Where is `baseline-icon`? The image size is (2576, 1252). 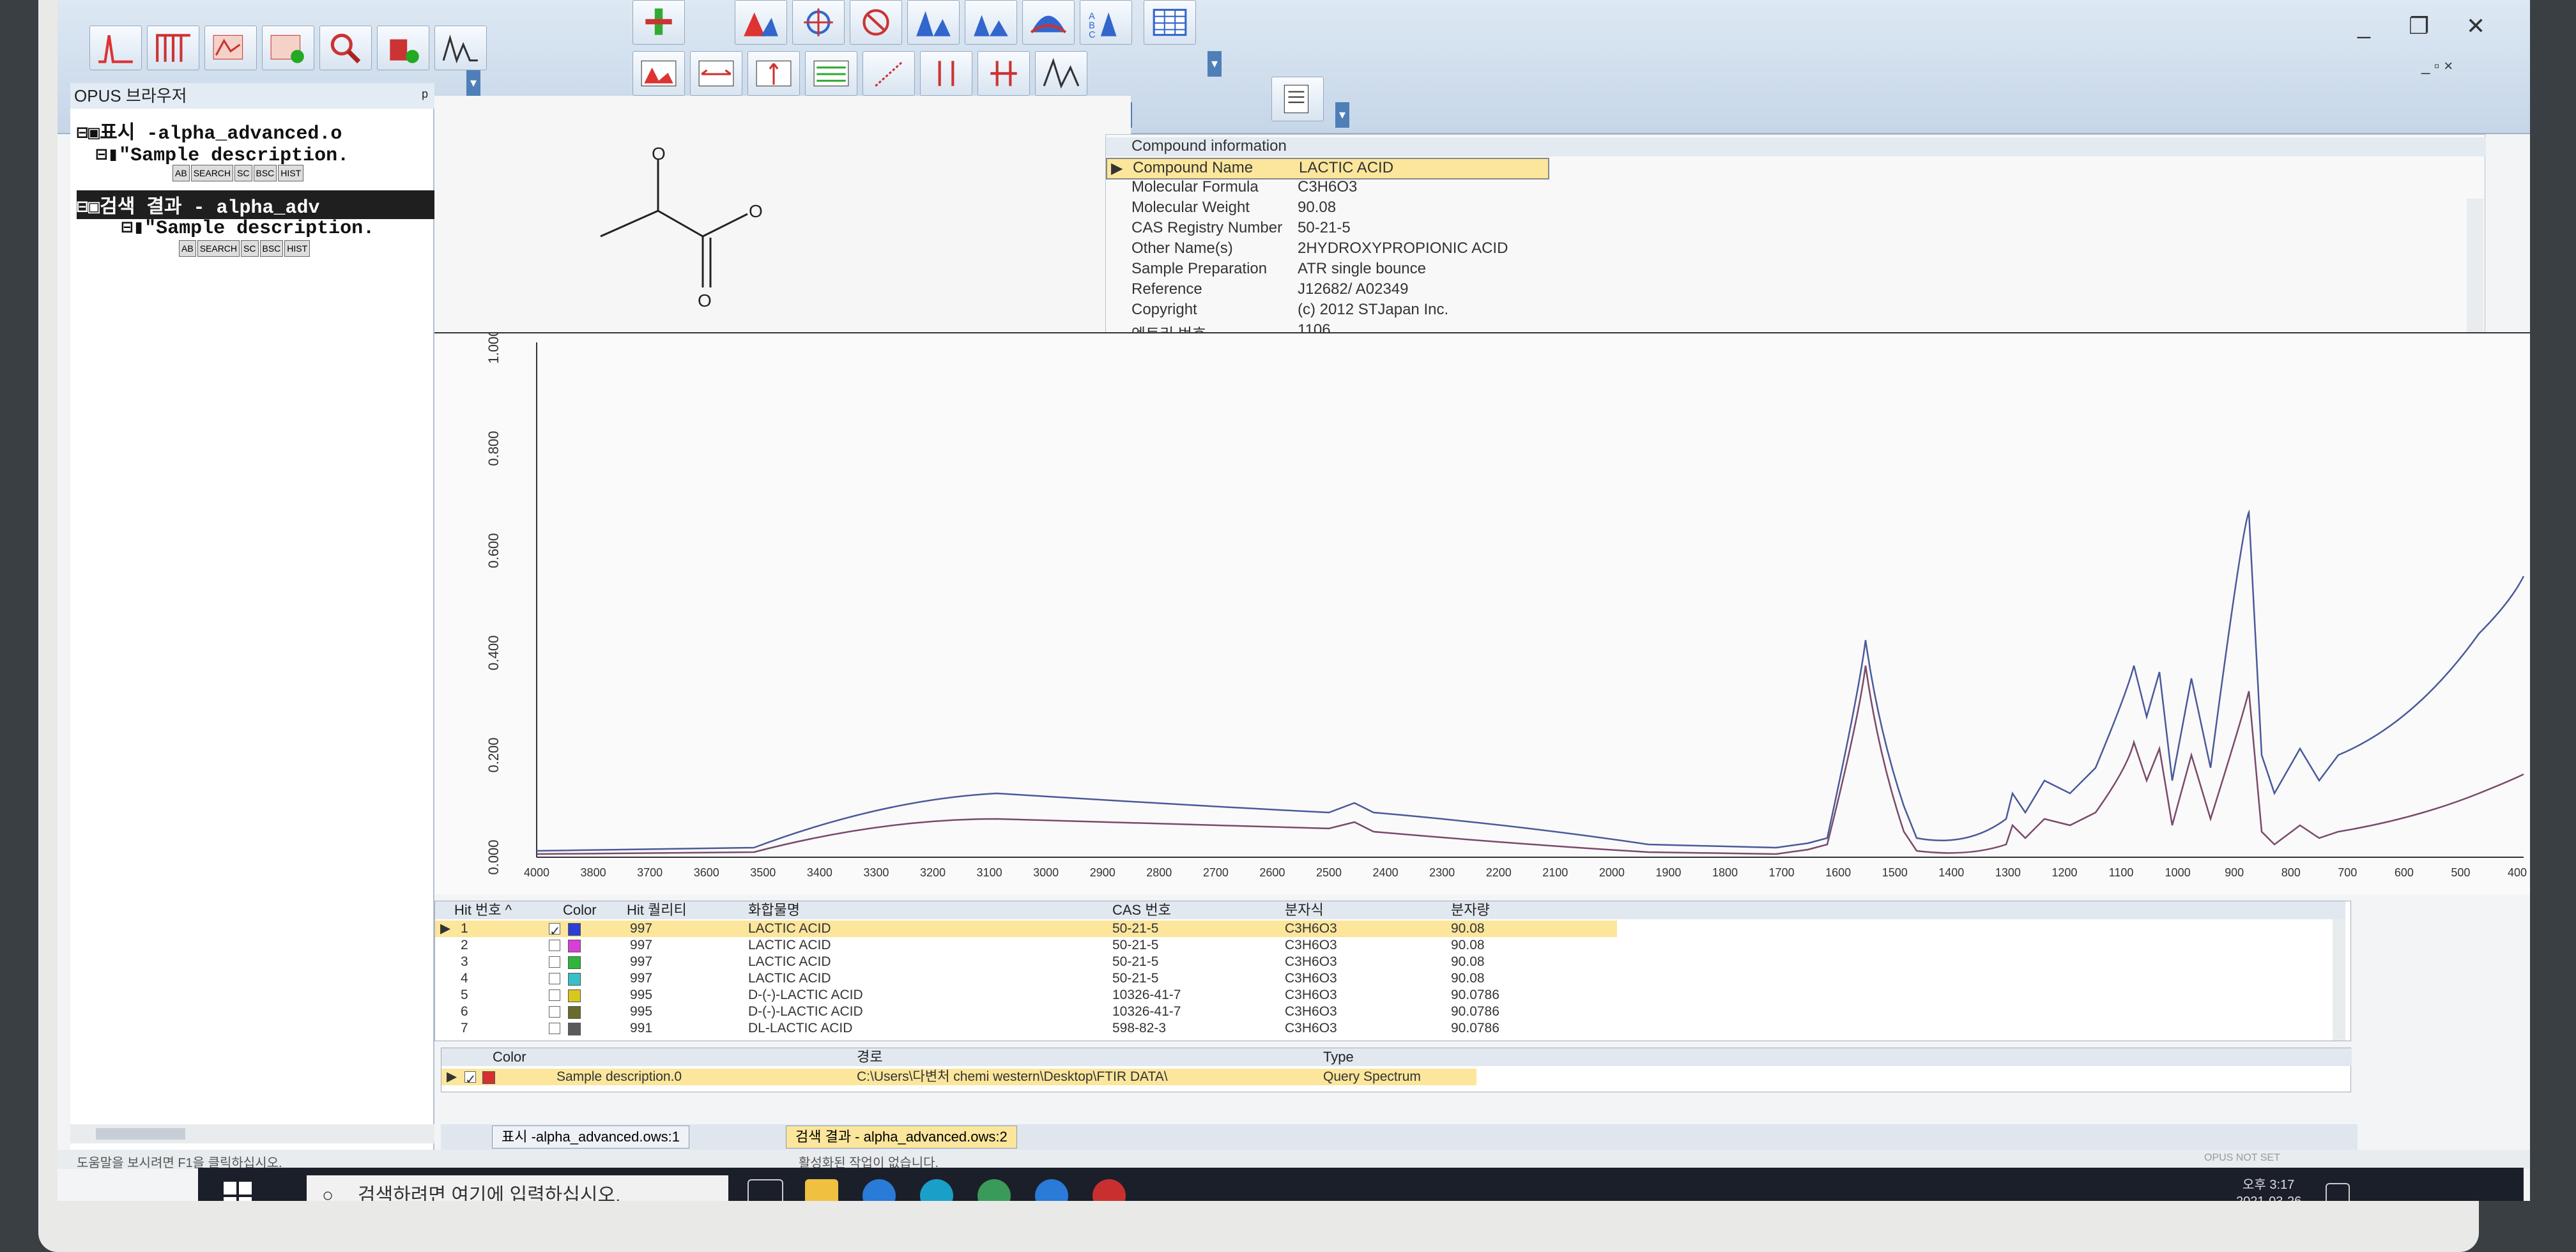
baseline-icon is located at coordinates (933, 22).